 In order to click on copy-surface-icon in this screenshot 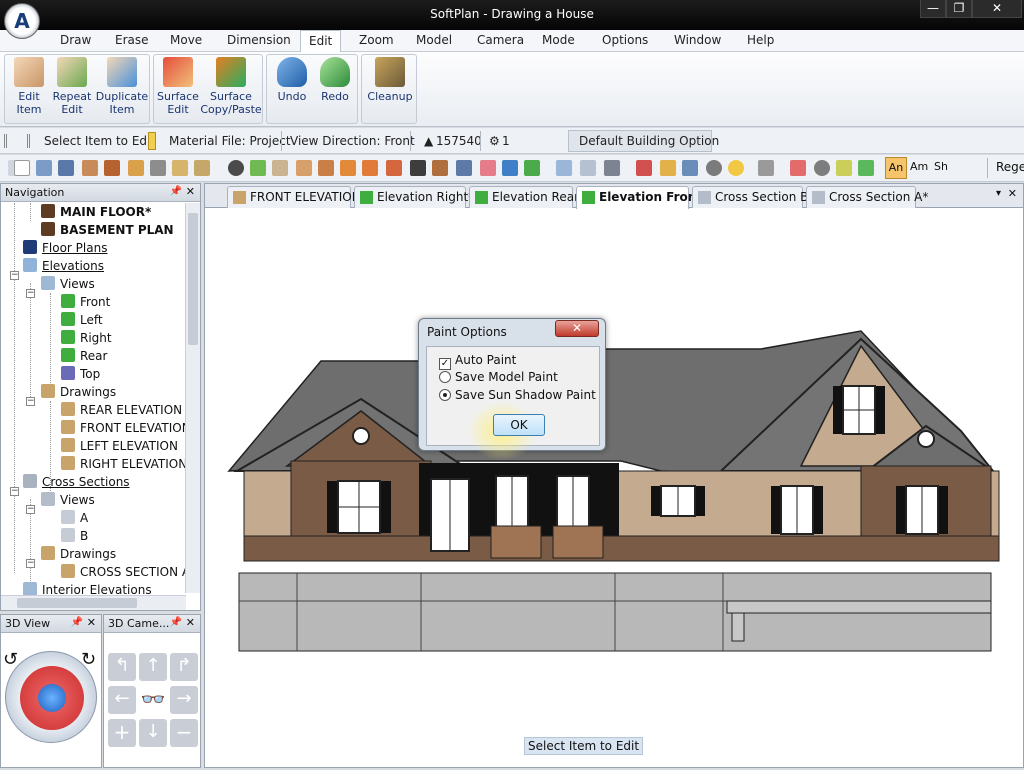, I will do `click(370, 168)`.